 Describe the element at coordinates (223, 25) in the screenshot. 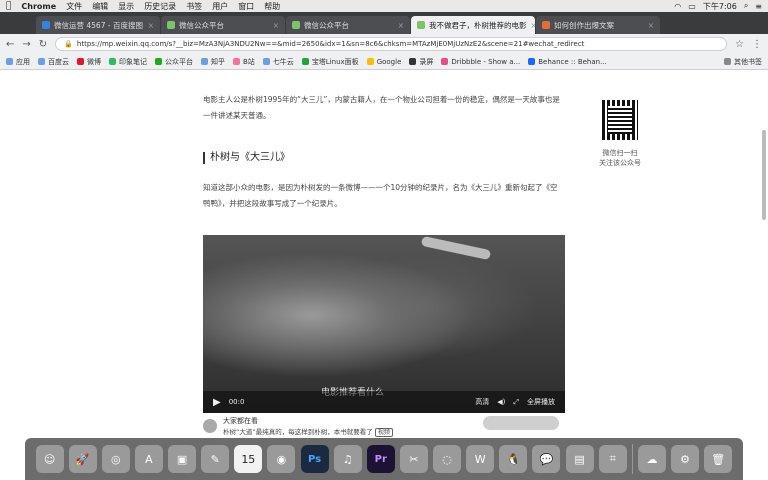

I see `tab-mp-platform-1: 微信公众平台 ×` at that location.